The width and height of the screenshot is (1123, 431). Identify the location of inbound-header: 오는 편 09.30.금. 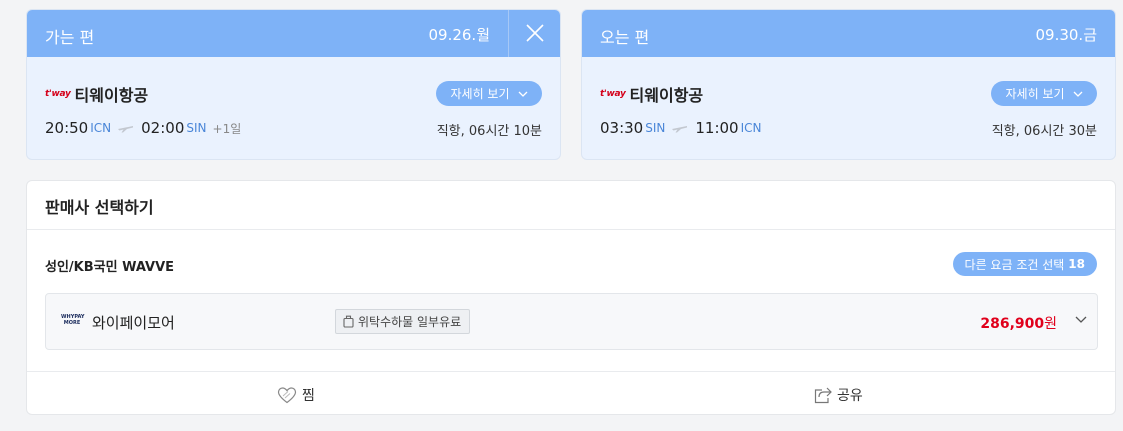
(848, 33).